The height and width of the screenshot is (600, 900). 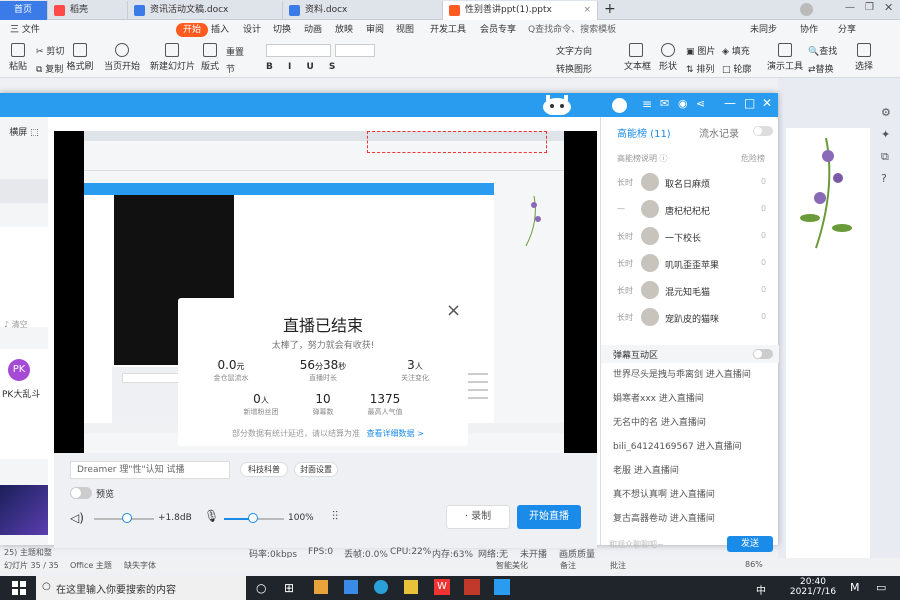 What do you see at coordinates (690, 209) in the screenshot?
I see `user-row: — 唐杞杞杞杞 0` at bounding box center [690, 209].